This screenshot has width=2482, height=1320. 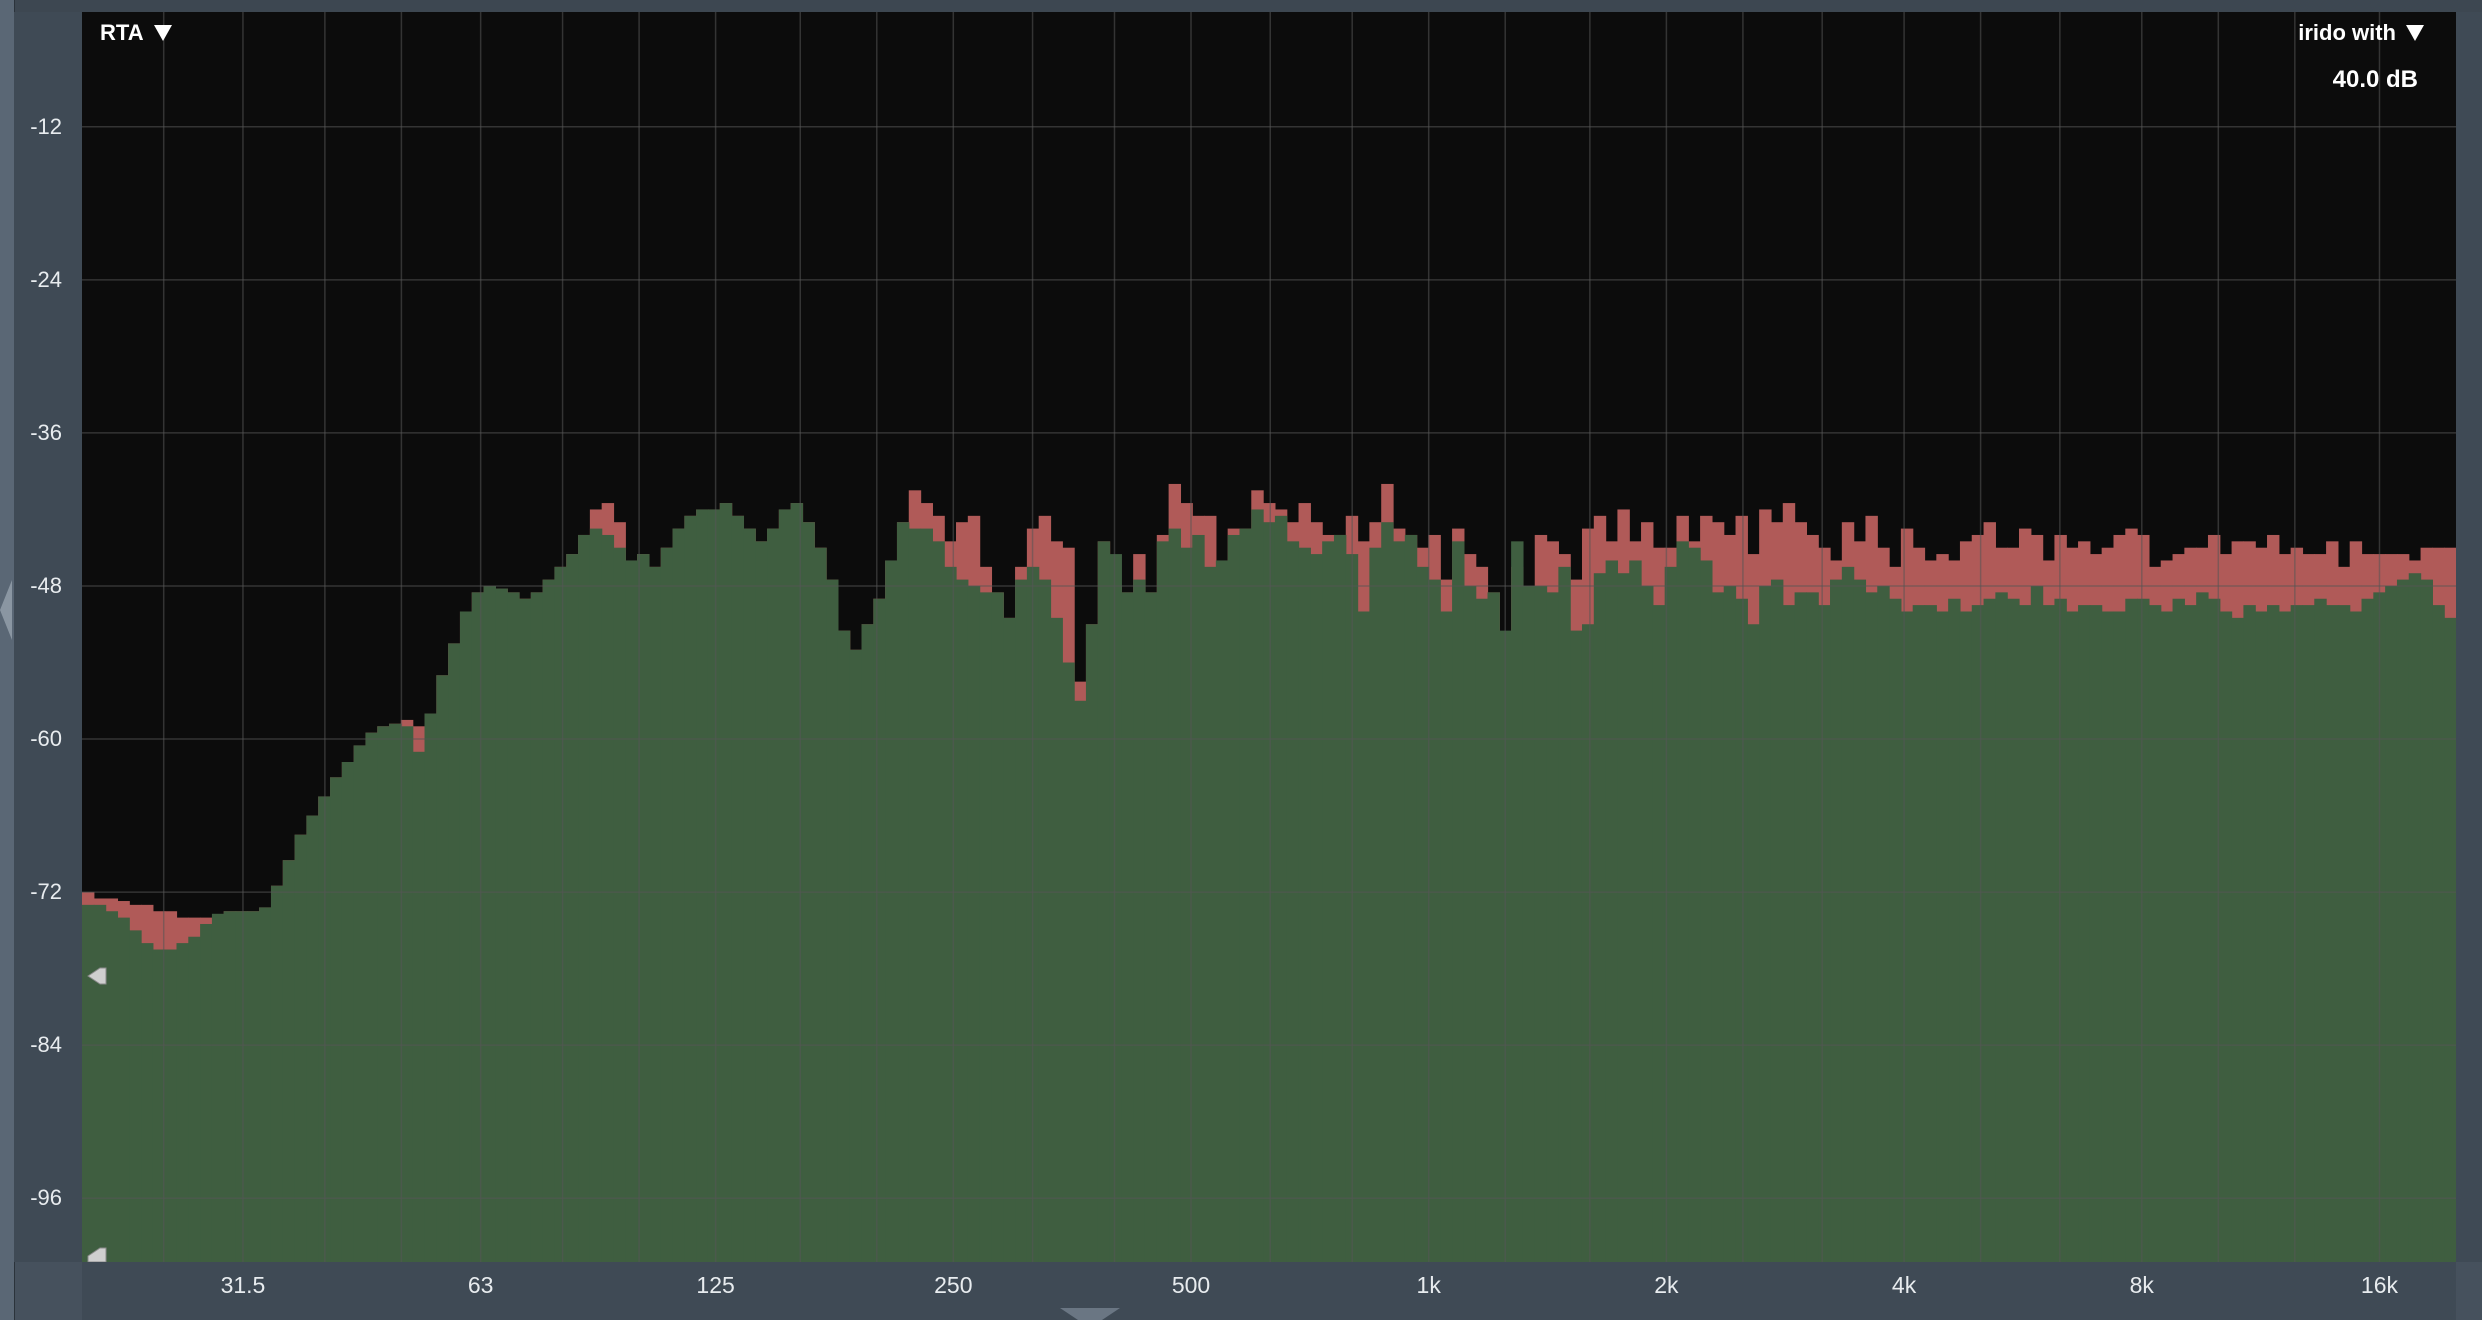 I want to click on y-tick-label: -96, so click(x=46, y=1198).